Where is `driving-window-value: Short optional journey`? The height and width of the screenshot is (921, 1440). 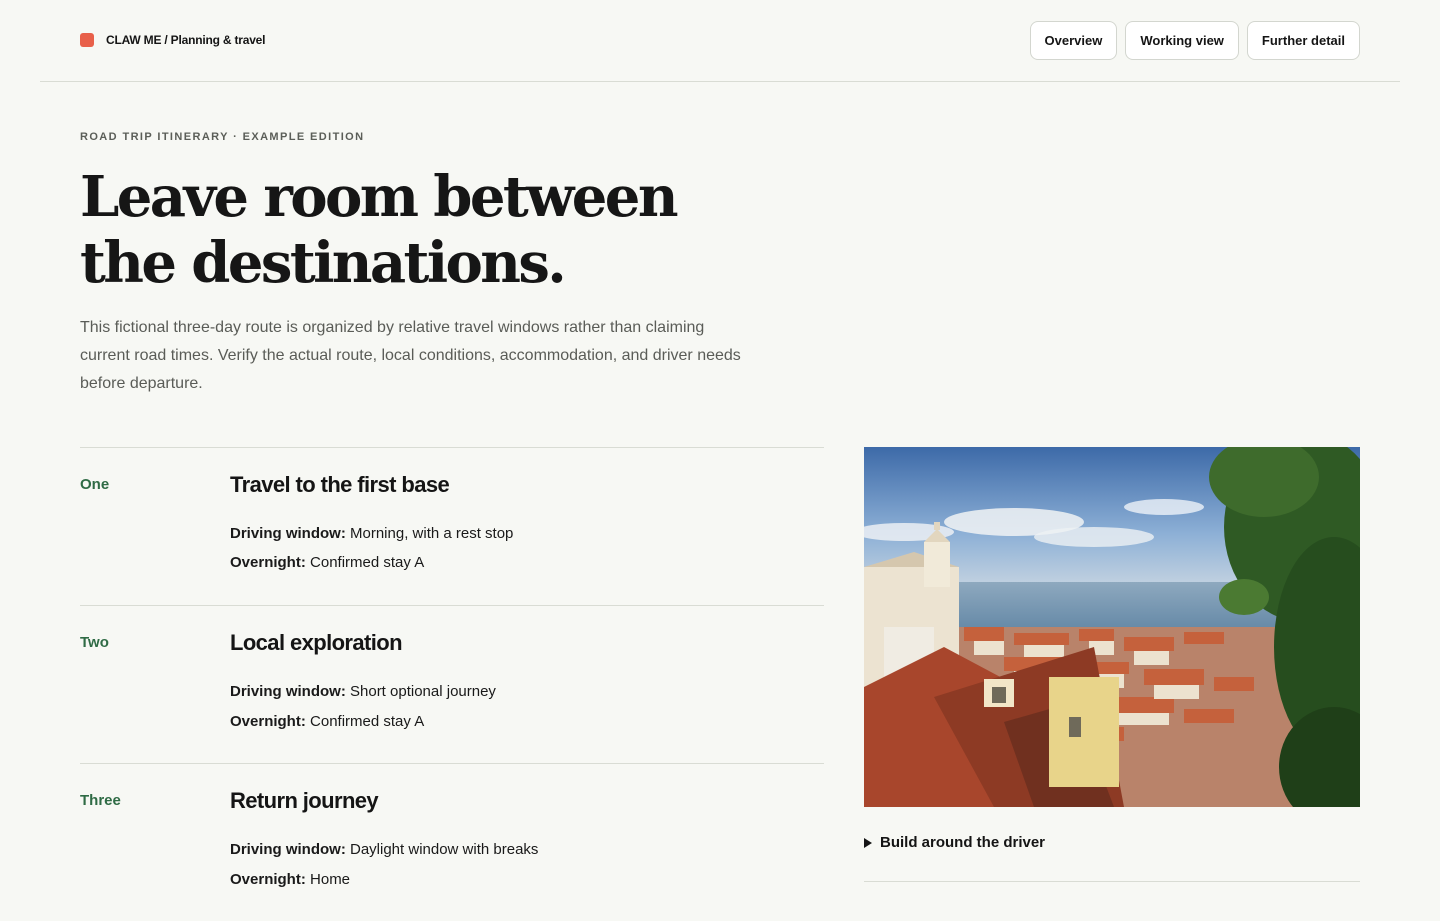
driving-window-value: Short optional journey is located at coordinates (423, 691).